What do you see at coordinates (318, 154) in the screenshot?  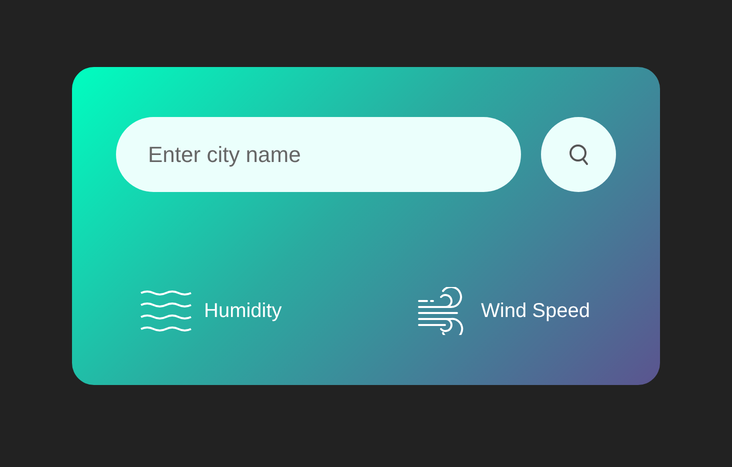 I see `city-input-field: Enter city name` at bounding box center [318, 154].